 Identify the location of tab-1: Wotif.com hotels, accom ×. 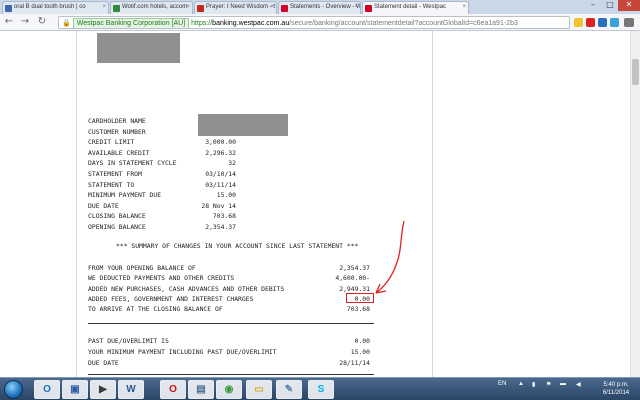
(151, 7).